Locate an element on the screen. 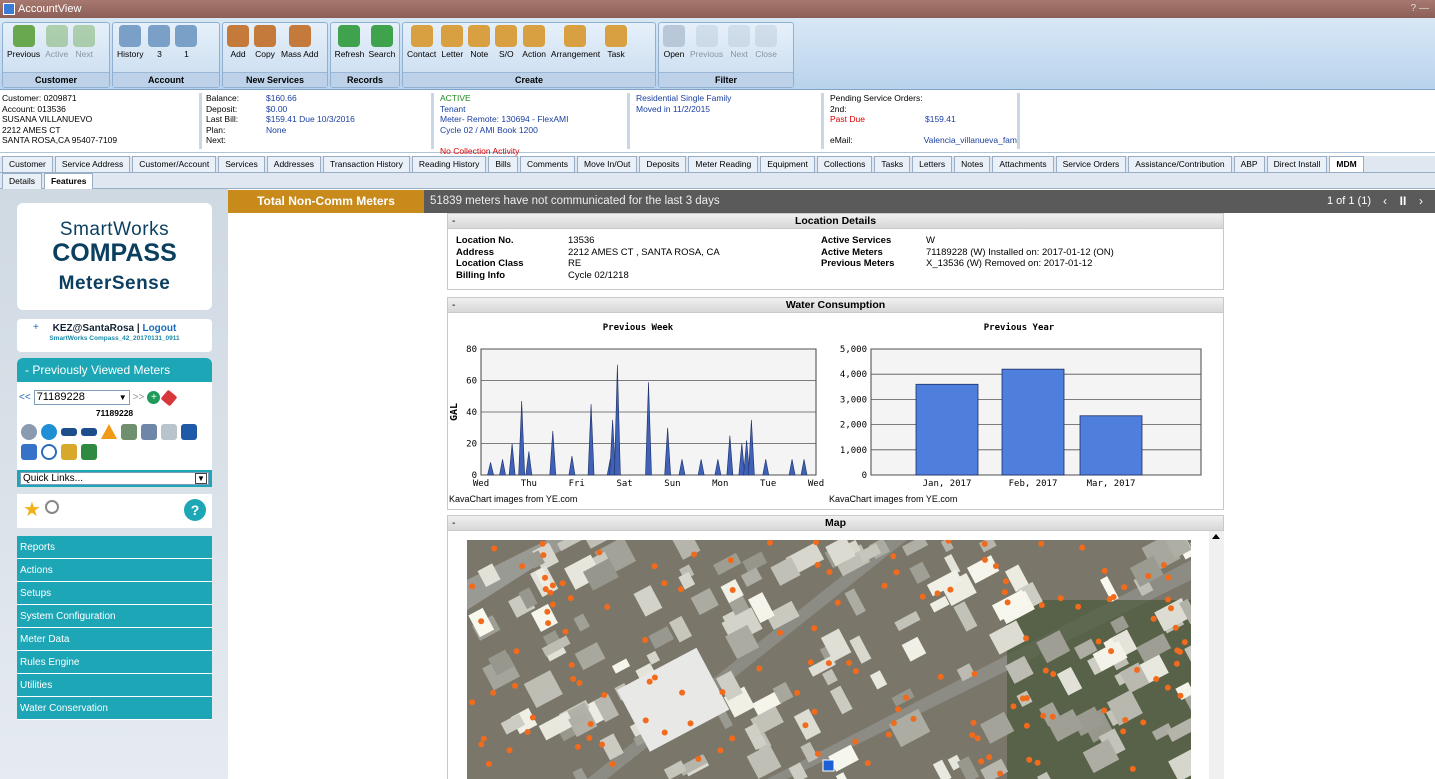 The image size is (1435, 779). ribbon-button-action: Action is located at coordinates (534, 42).